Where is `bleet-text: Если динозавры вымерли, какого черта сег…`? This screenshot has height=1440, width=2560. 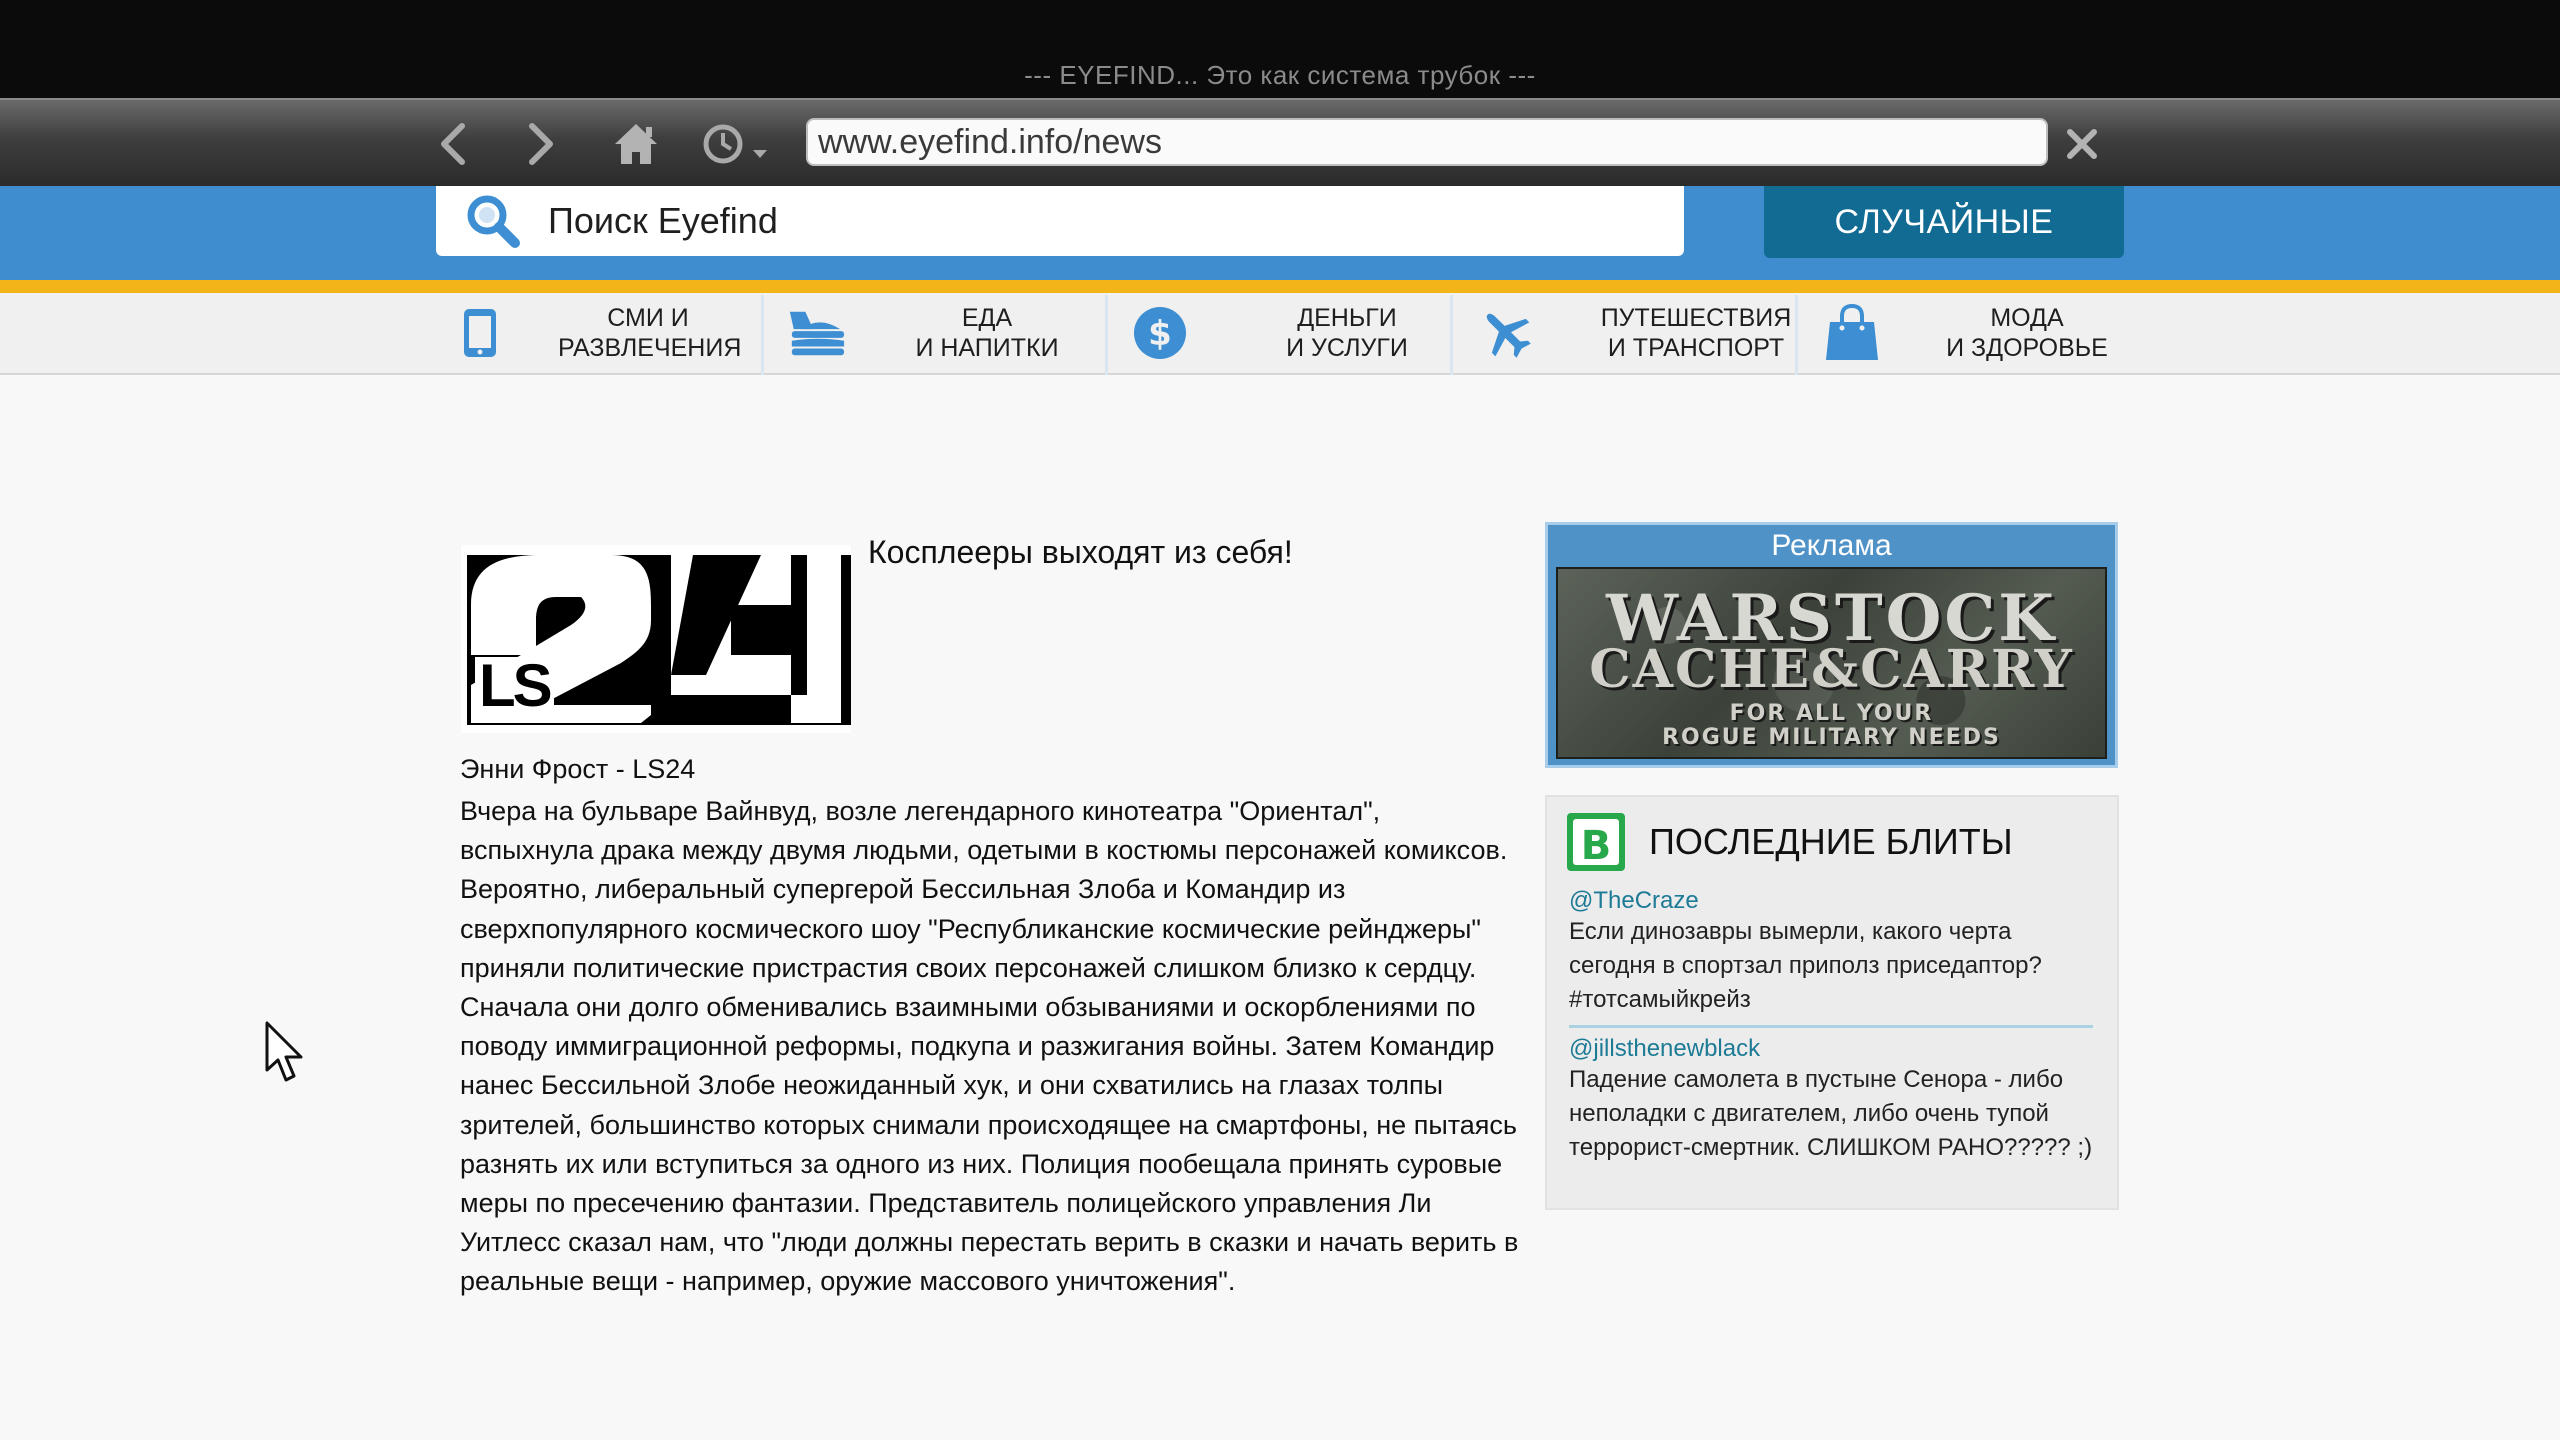
bleet-text: Если динозавры вымерли, какого черта сег… is located at coordinates (1805, 965).